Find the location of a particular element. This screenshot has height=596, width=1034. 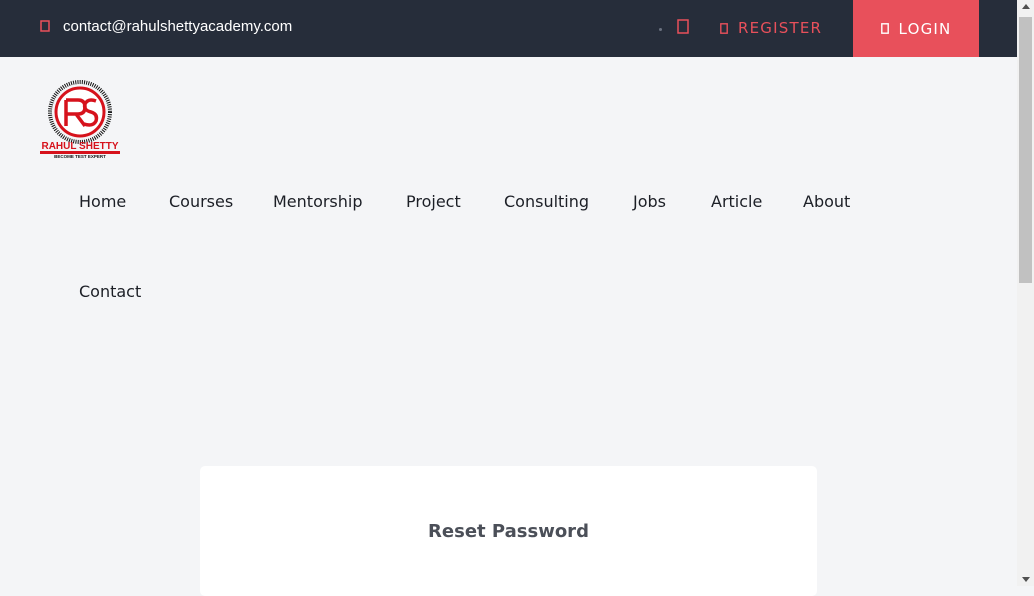

cart-icon is located at coordinates (683, 26).